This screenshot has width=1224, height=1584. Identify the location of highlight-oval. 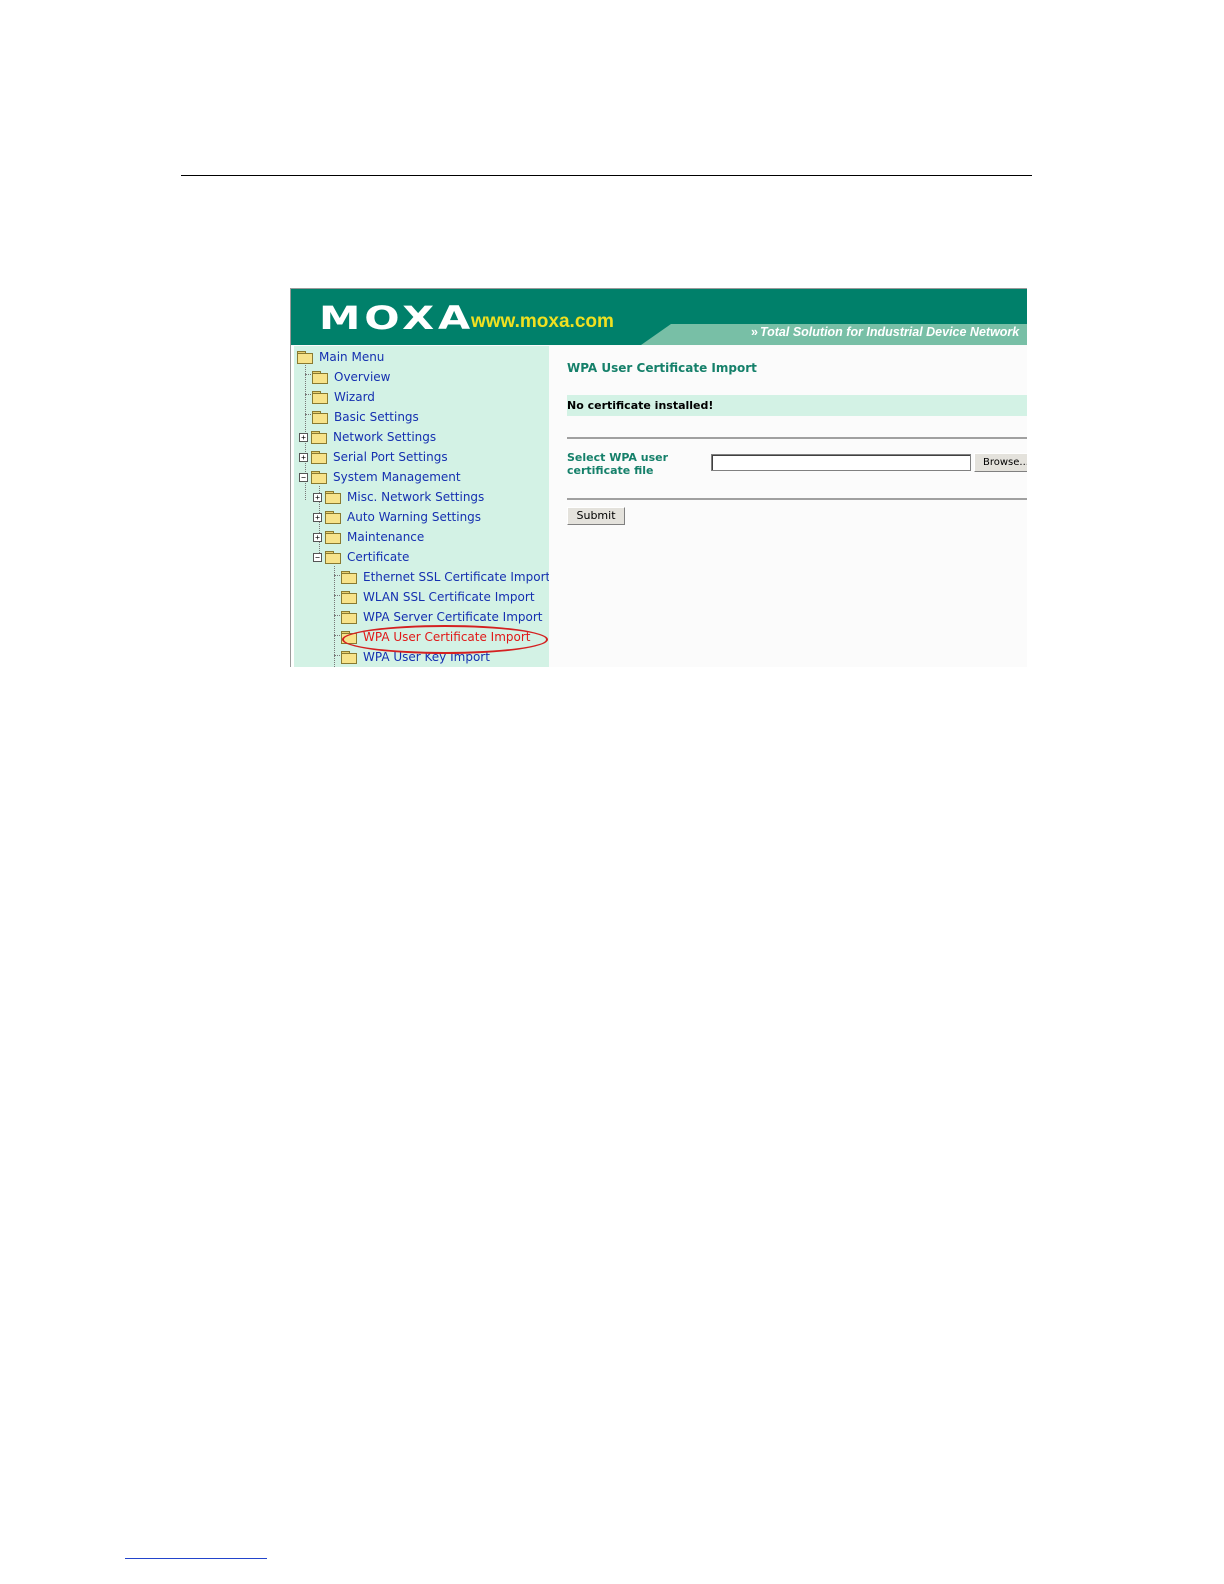
(445, 639).